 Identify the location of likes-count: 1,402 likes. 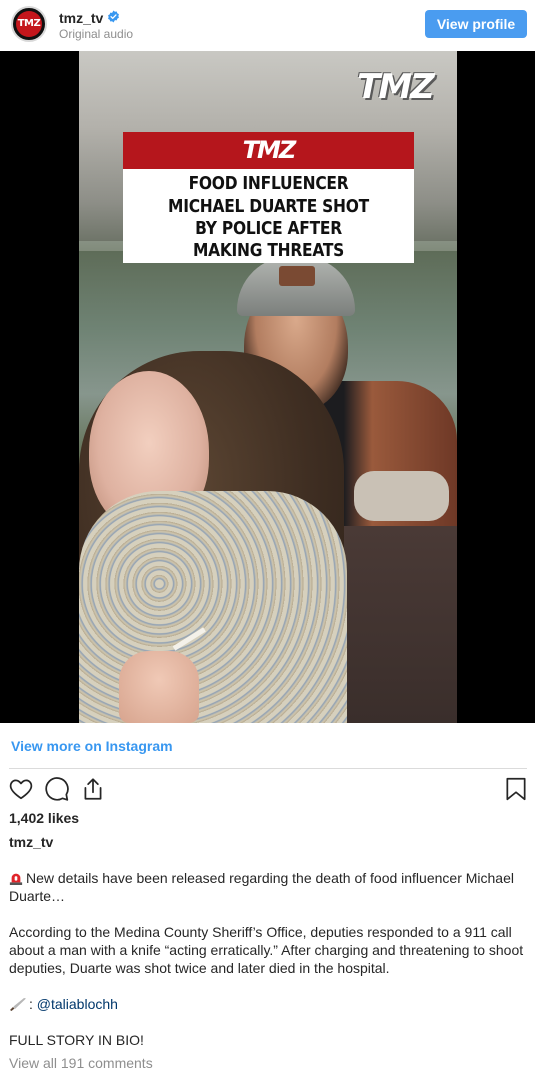
(44, 818).